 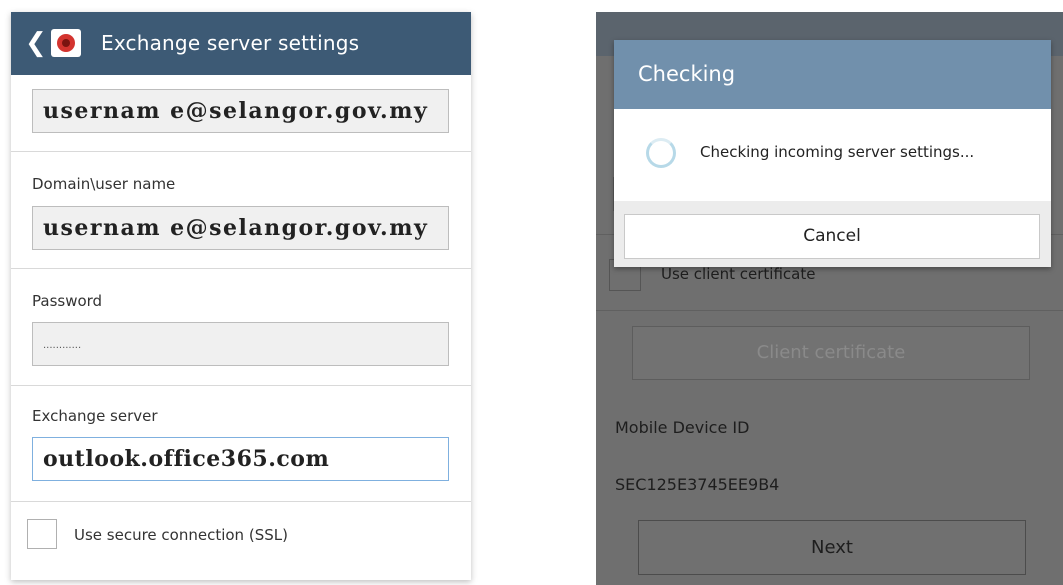 I want to click on app-bar: ❮ Exchange server settings, so click(x=241, y=43).